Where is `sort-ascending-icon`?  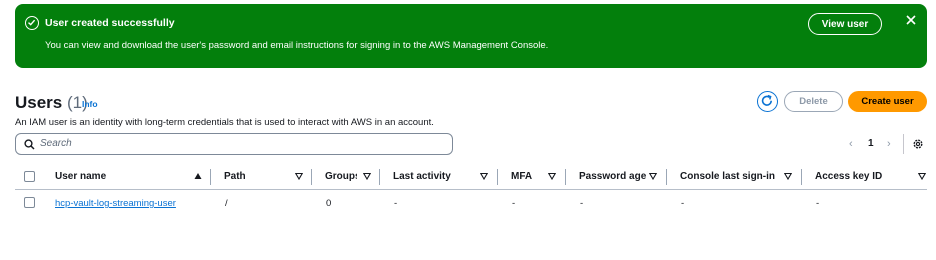
sort-ascending-icon is located at coordinates (198, 176).